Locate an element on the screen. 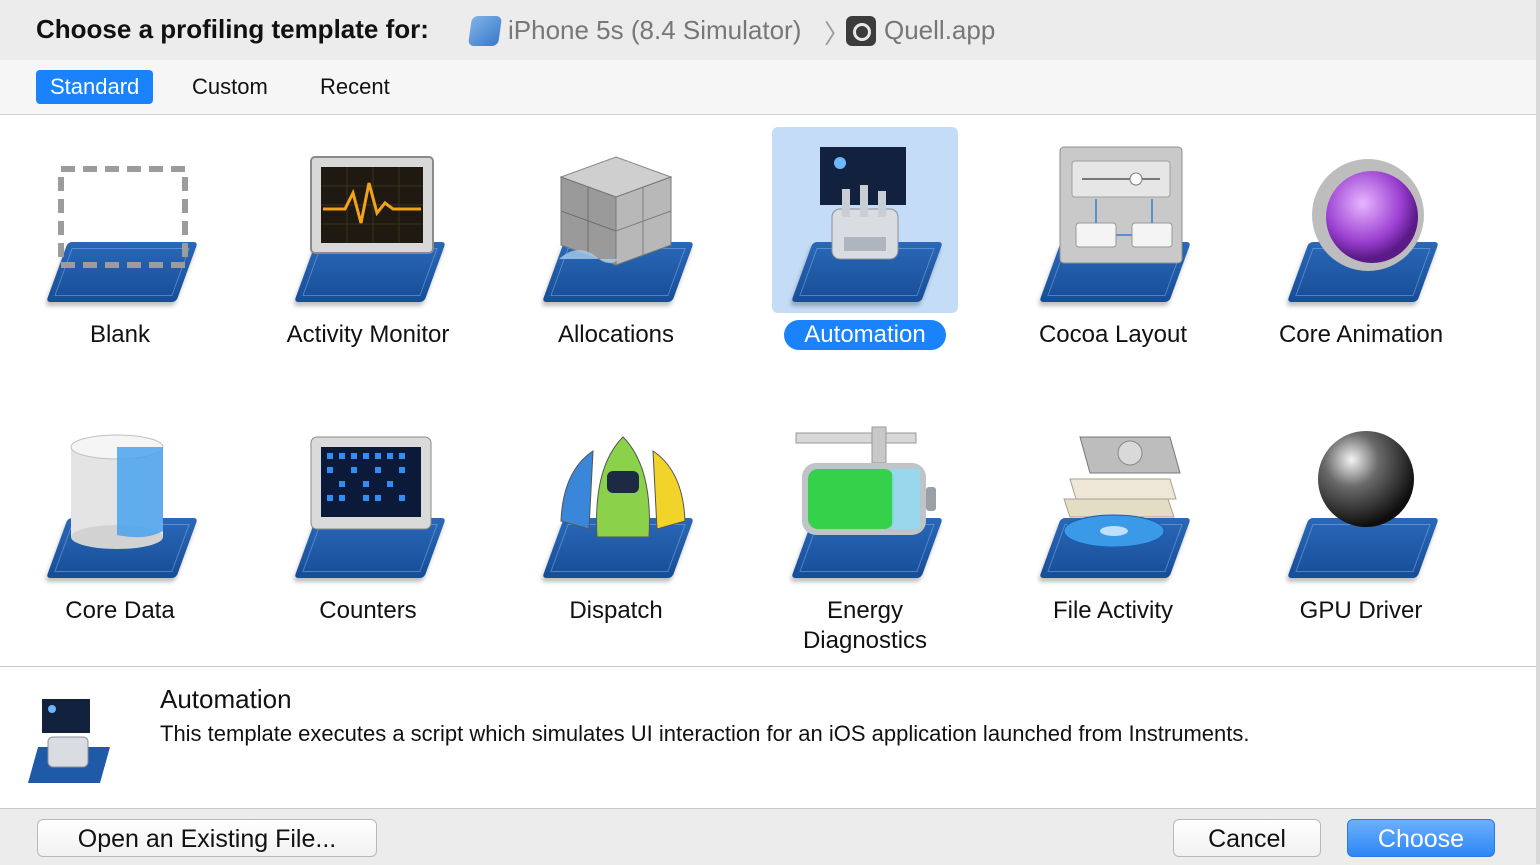 This screenshot has width=1540, height=865. device-label: iPhone 5s (8.4 Simulator) is located at coordinates (655, 30).